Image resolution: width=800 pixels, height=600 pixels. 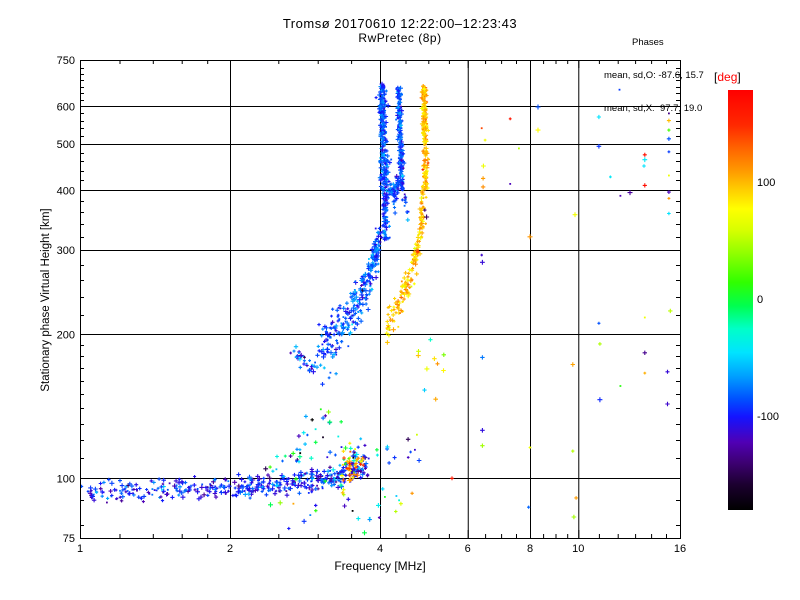 What do you see at coordinates (766, 183) in the screenshot?
I see `colorbar-tick-label: 100` at bounding box center [766, 183].